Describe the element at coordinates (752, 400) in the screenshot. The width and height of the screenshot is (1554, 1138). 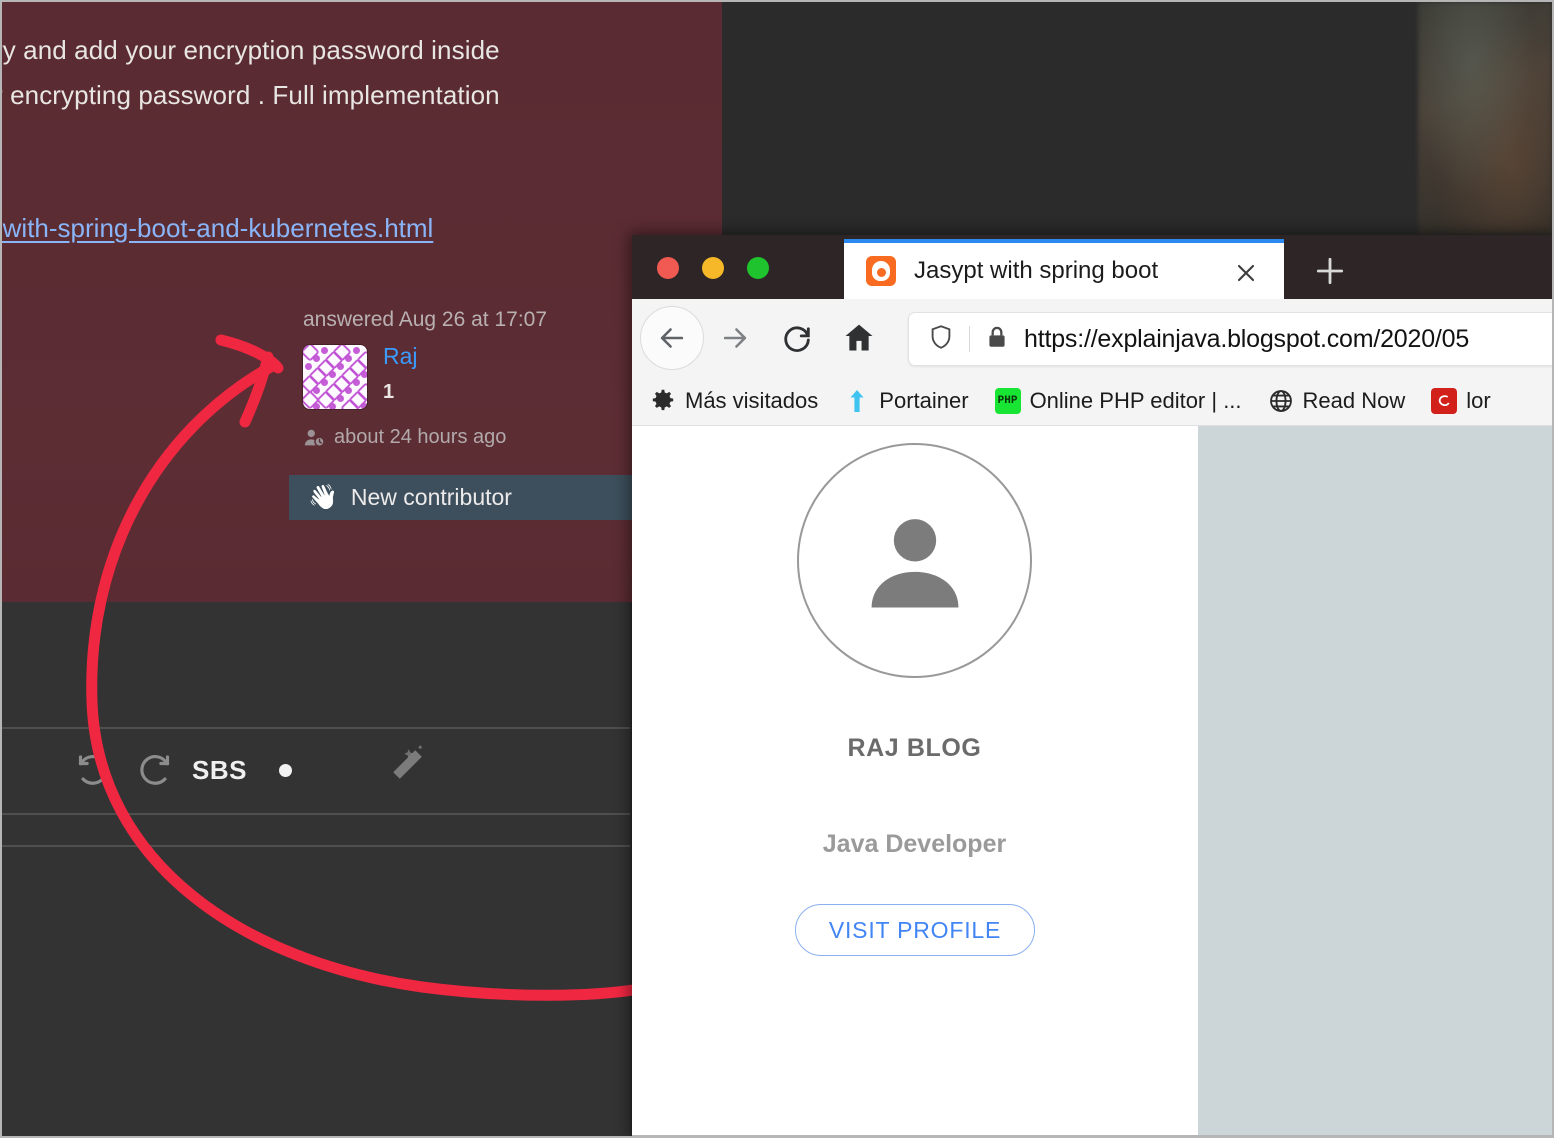
I see `bookmark-label: Más visitados` at that location.